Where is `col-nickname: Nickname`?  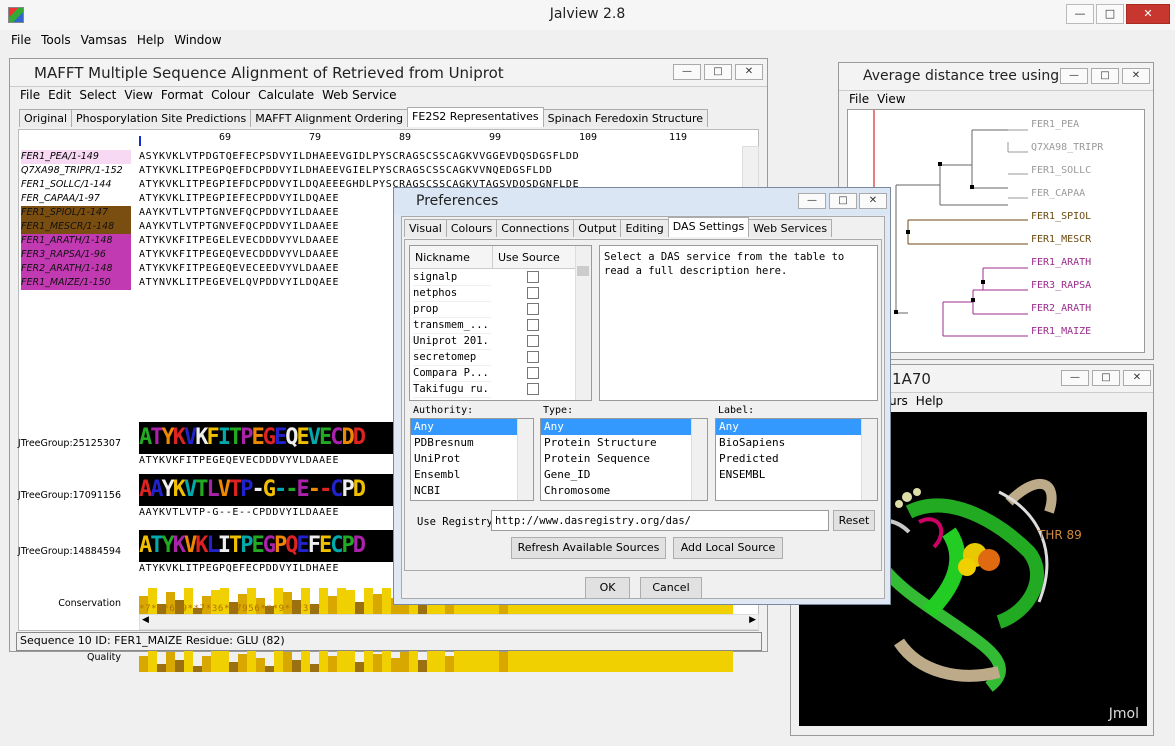 col-nickname: Nickname is located at coordinates (442, 257).